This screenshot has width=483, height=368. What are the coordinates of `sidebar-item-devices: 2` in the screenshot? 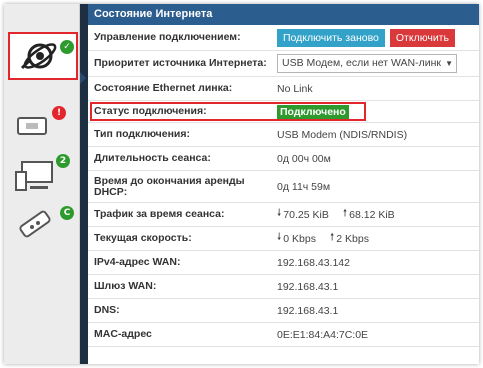 It's located at (43, 176).